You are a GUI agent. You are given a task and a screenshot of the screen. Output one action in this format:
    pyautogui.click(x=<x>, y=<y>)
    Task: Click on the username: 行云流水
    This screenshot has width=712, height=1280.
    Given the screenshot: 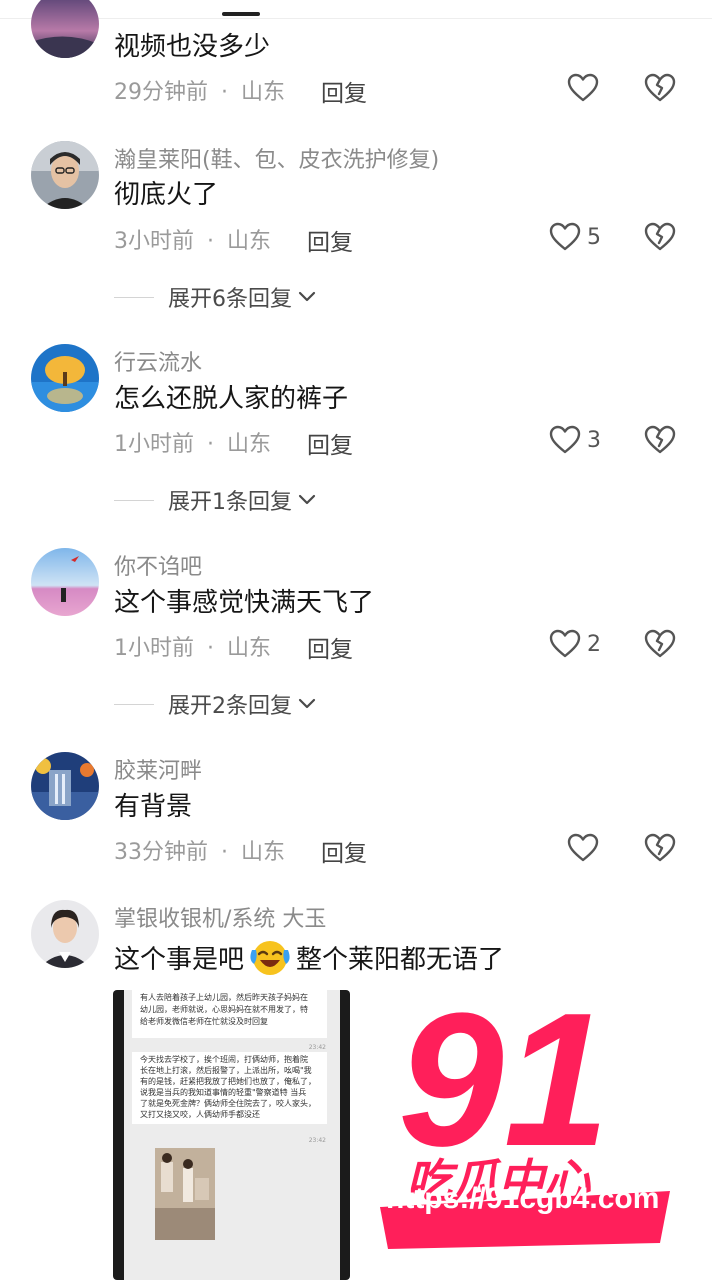 What is the action you would take?
    pyautogui.click(x=158, y=361)
    